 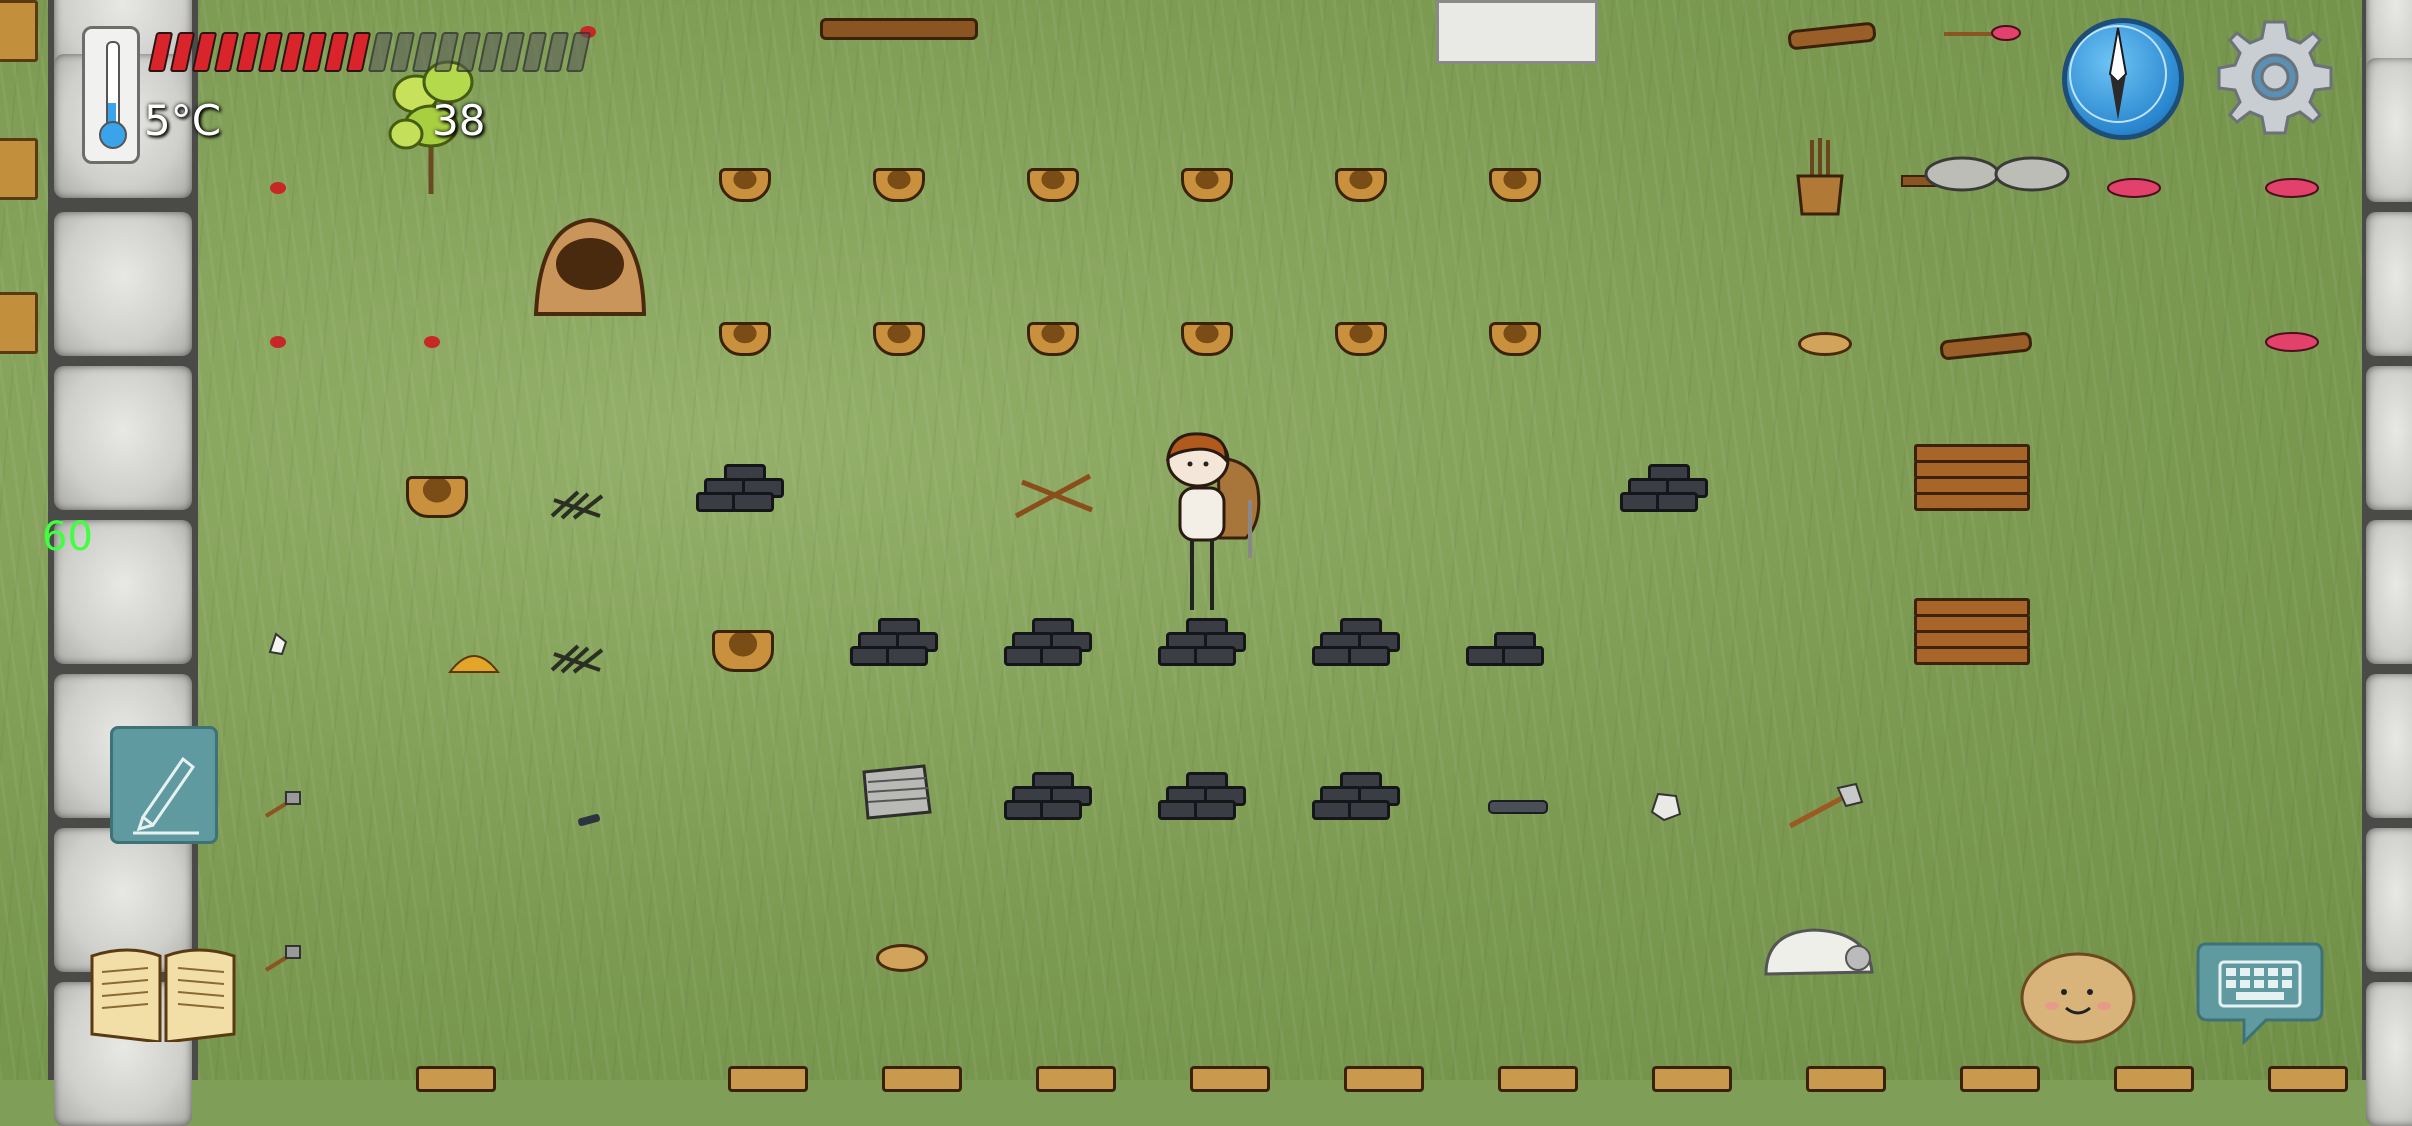 What do you see at coordinates (899, 29) in the screenshot?
I see `log` at bounding box center [899, 29].